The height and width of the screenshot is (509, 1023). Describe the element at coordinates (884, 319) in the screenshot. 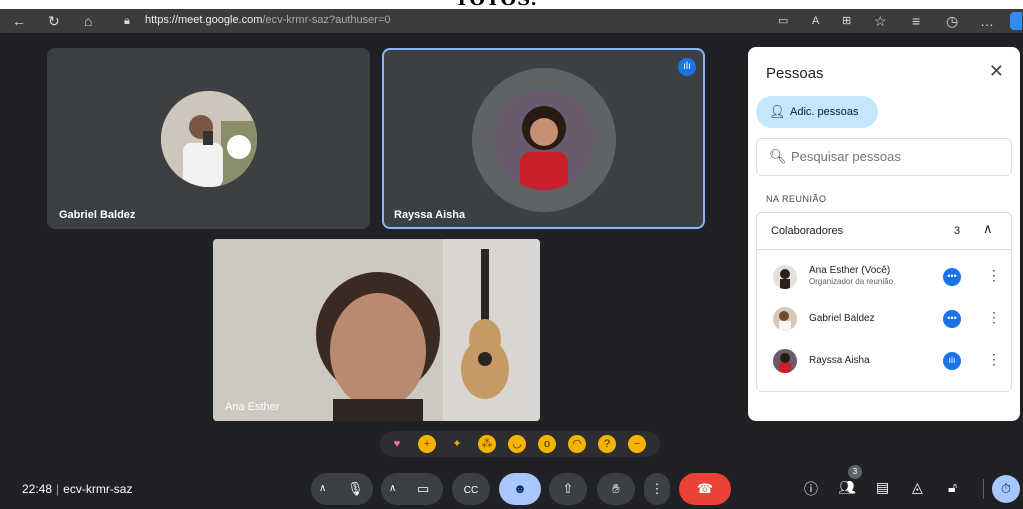

I see `list-item: Gabriel Baldez ••• ⋮` at that location.